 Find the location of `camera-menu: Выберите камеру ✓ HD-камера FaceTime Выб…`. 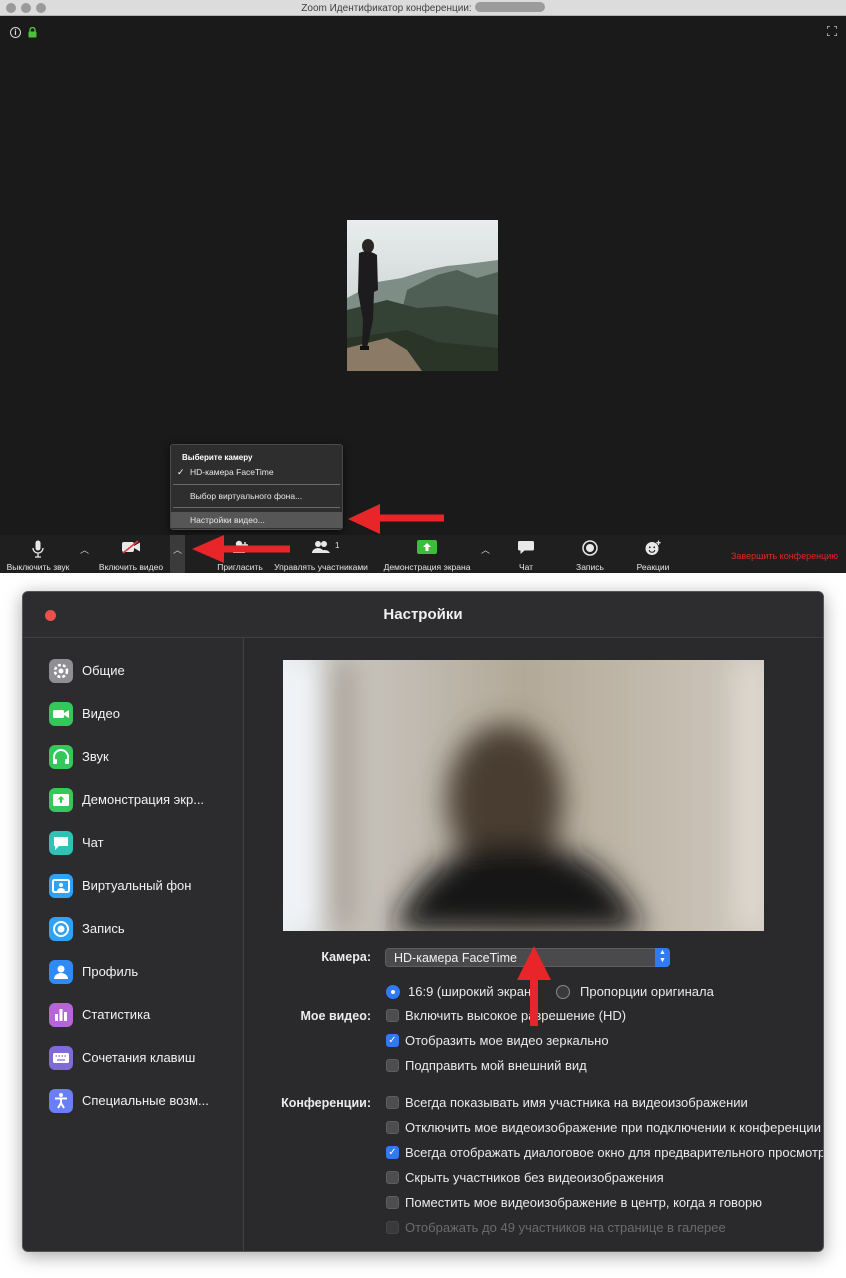

camera-menu: Выберите камеру ✓ HD-камера FaceTime Выб… is located at coordinates (256, 487).